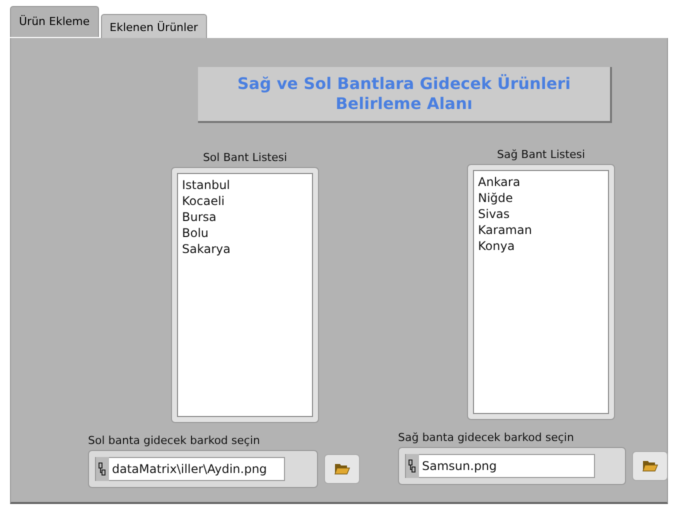 Image resolution: width=680 pixels, height=519 pixels. Describe the element at coordinates (54, 21) in the screenshot. I see `tab: Ürün Ekleme` at that location.